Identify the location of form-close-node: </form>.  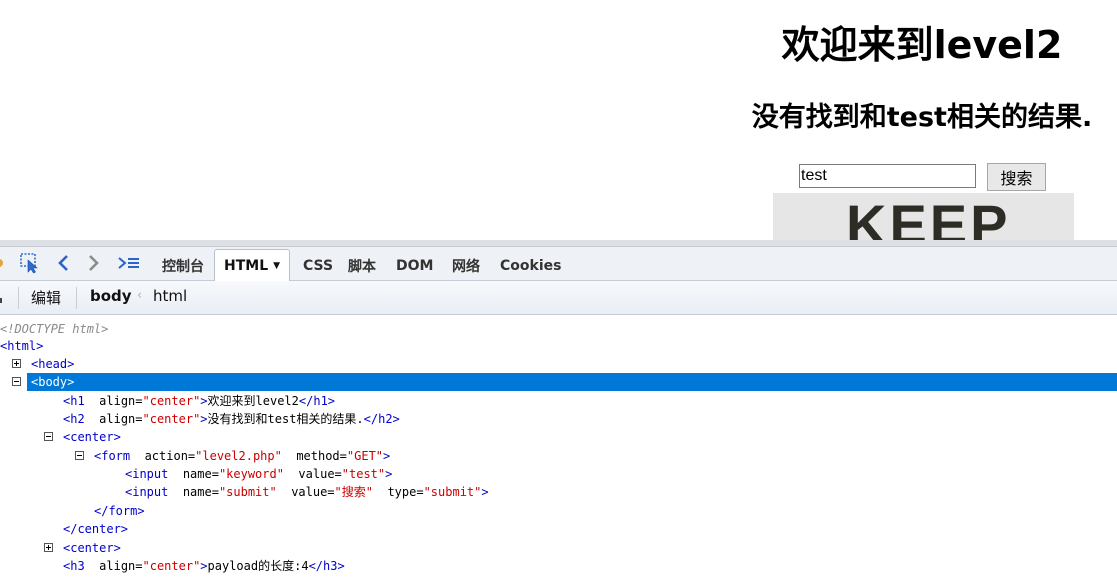
(119, 511).